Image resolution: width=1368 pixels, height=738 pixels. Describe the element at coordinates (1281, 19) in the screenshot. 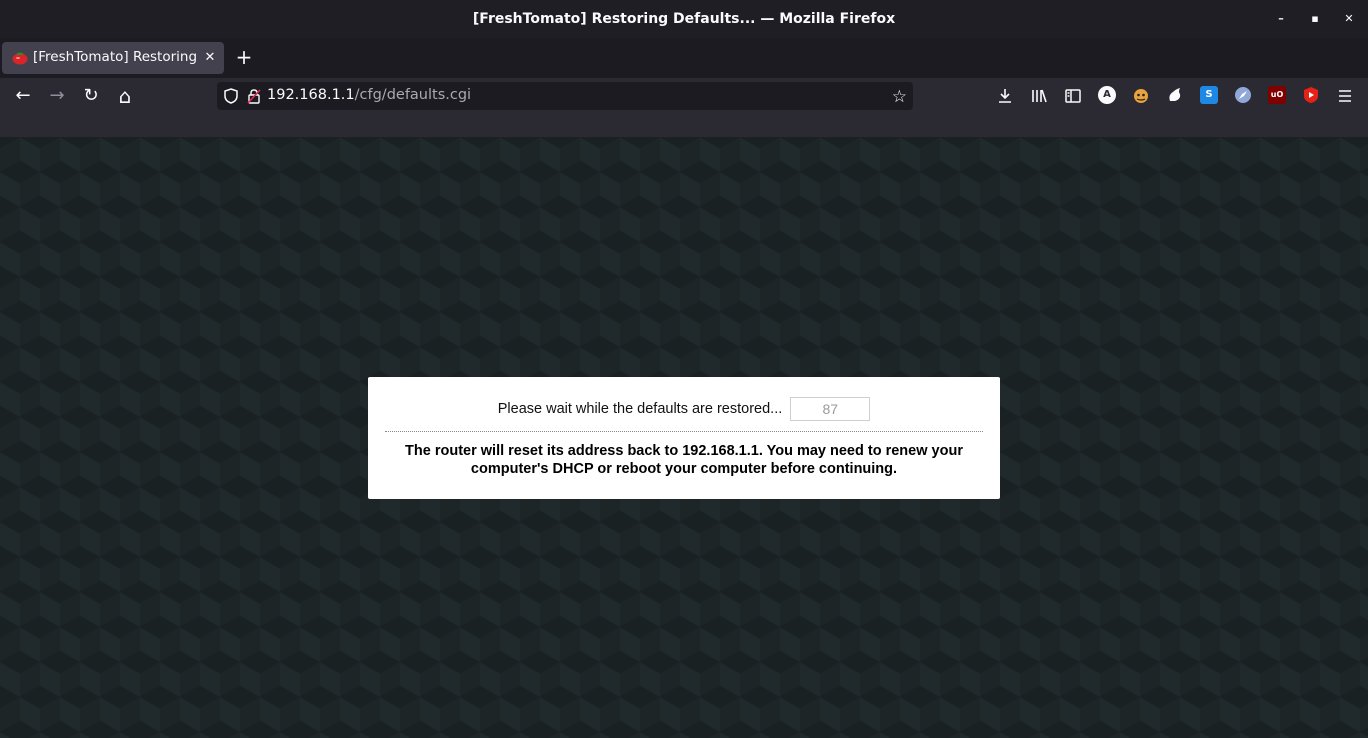

I see `minimize-button: –` at that location.